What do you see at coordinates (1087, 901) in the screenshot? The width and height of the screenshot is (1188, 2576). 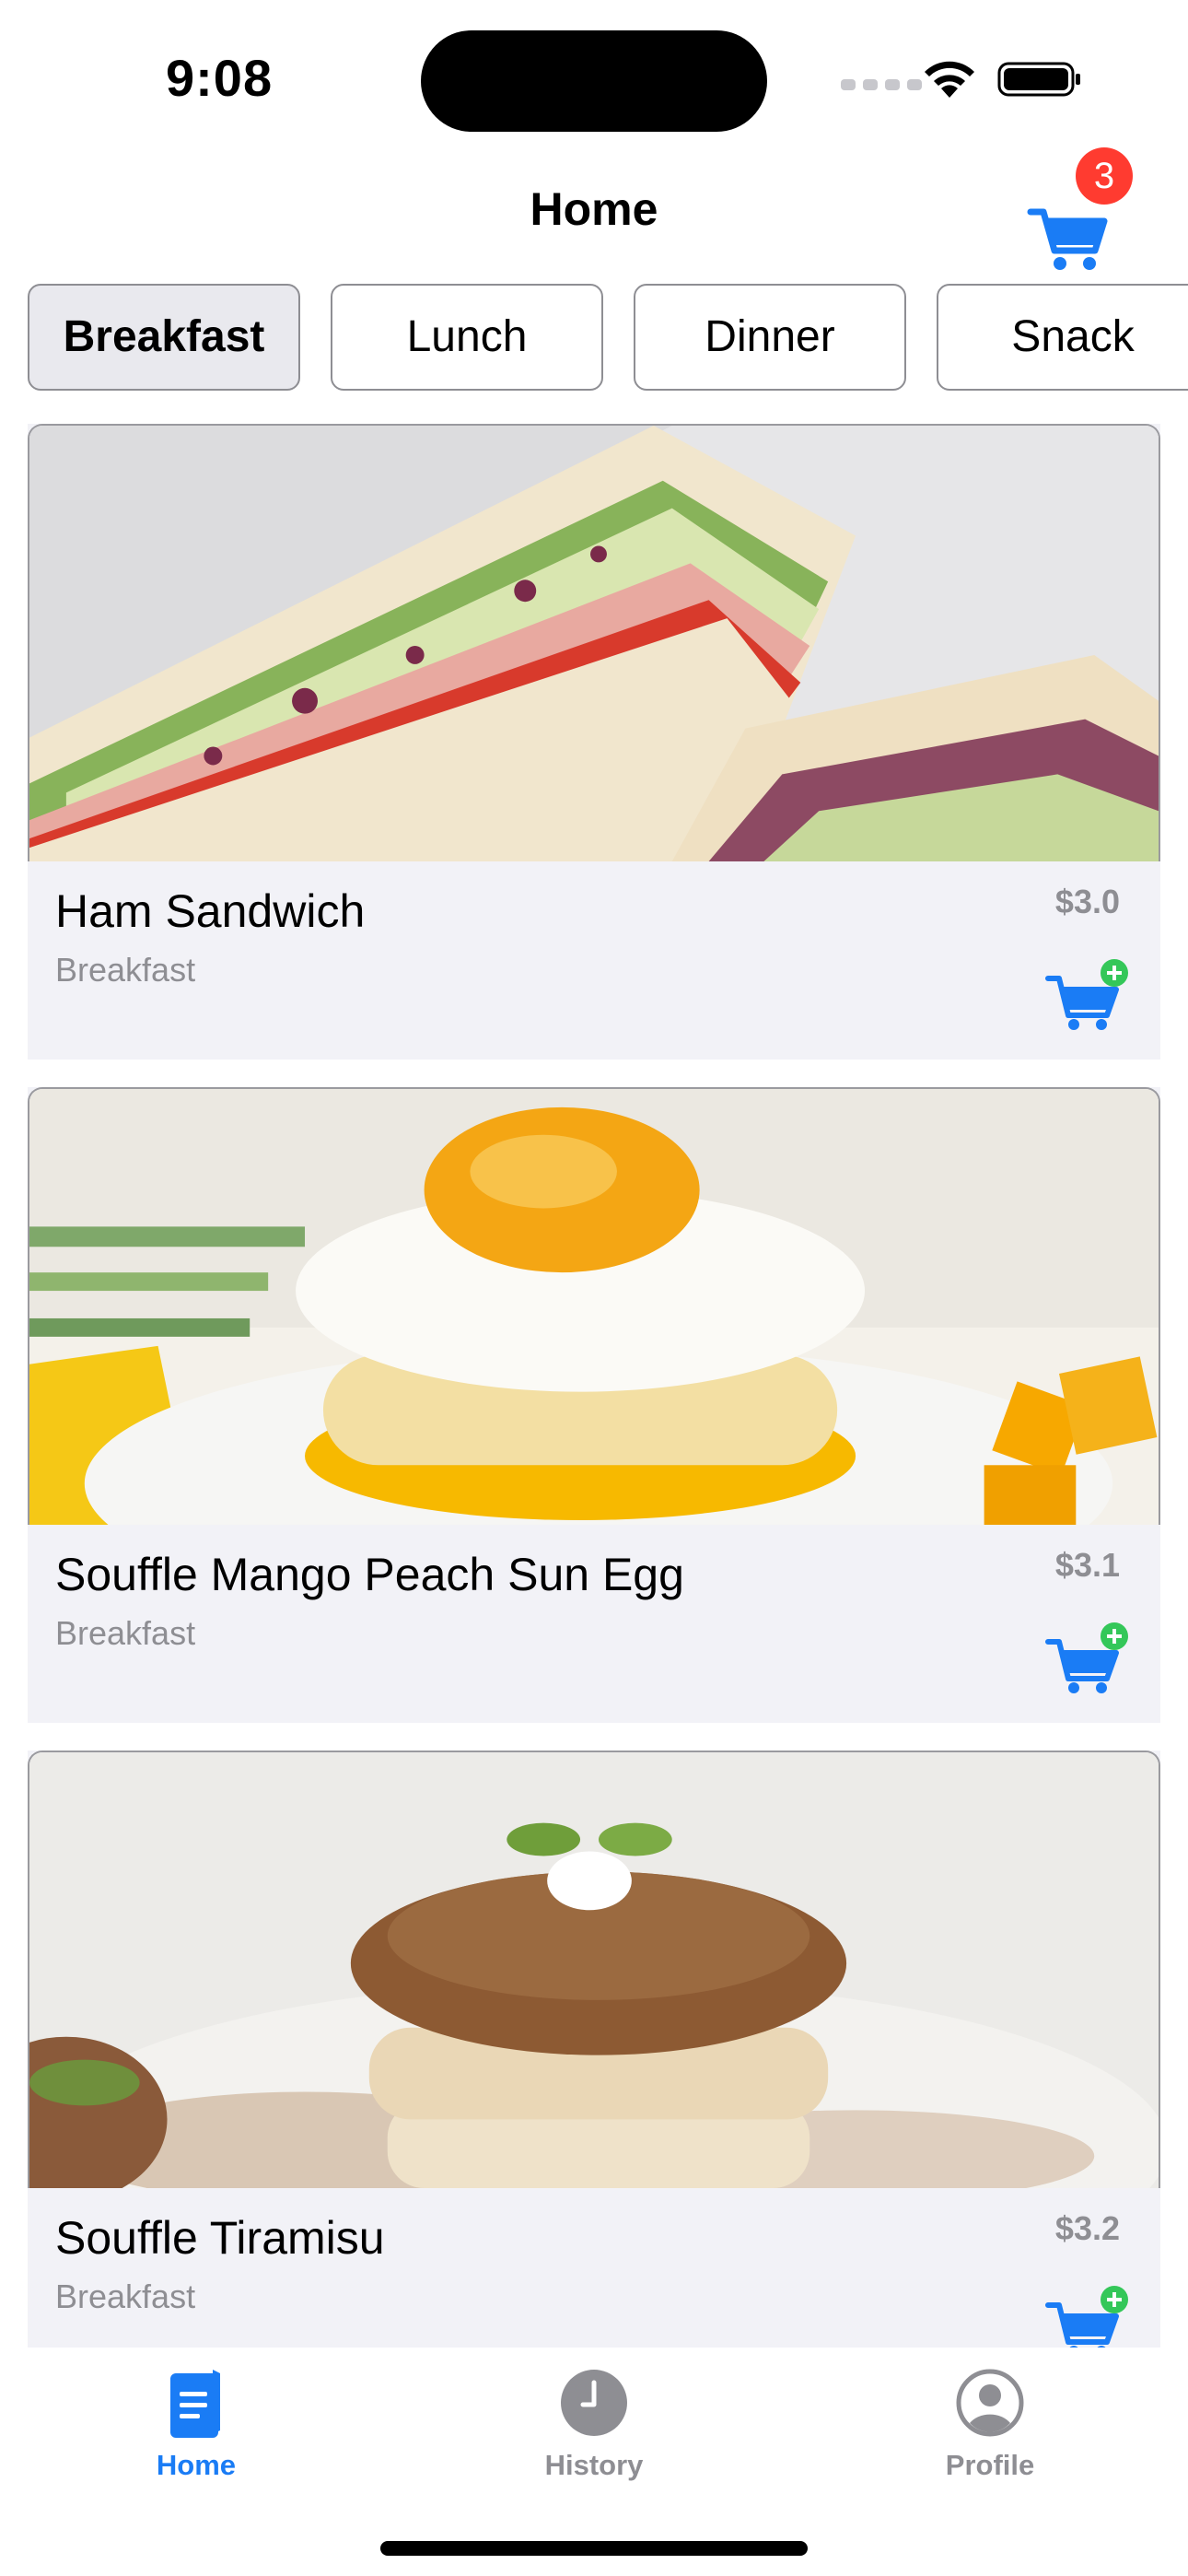 I see `food-price: $3.0` at bounding box center [1087, 901].